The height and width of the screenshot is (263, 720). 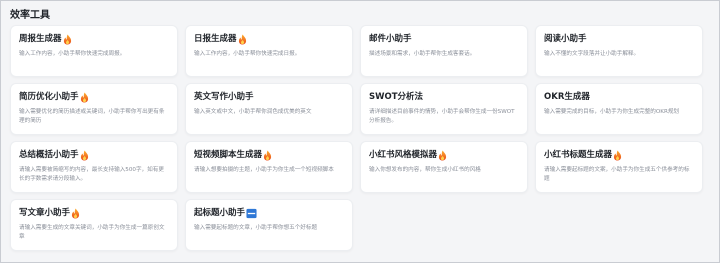 I want to click on tool-card-title-row: 总结概括小助手, so click(x=94, y=155).